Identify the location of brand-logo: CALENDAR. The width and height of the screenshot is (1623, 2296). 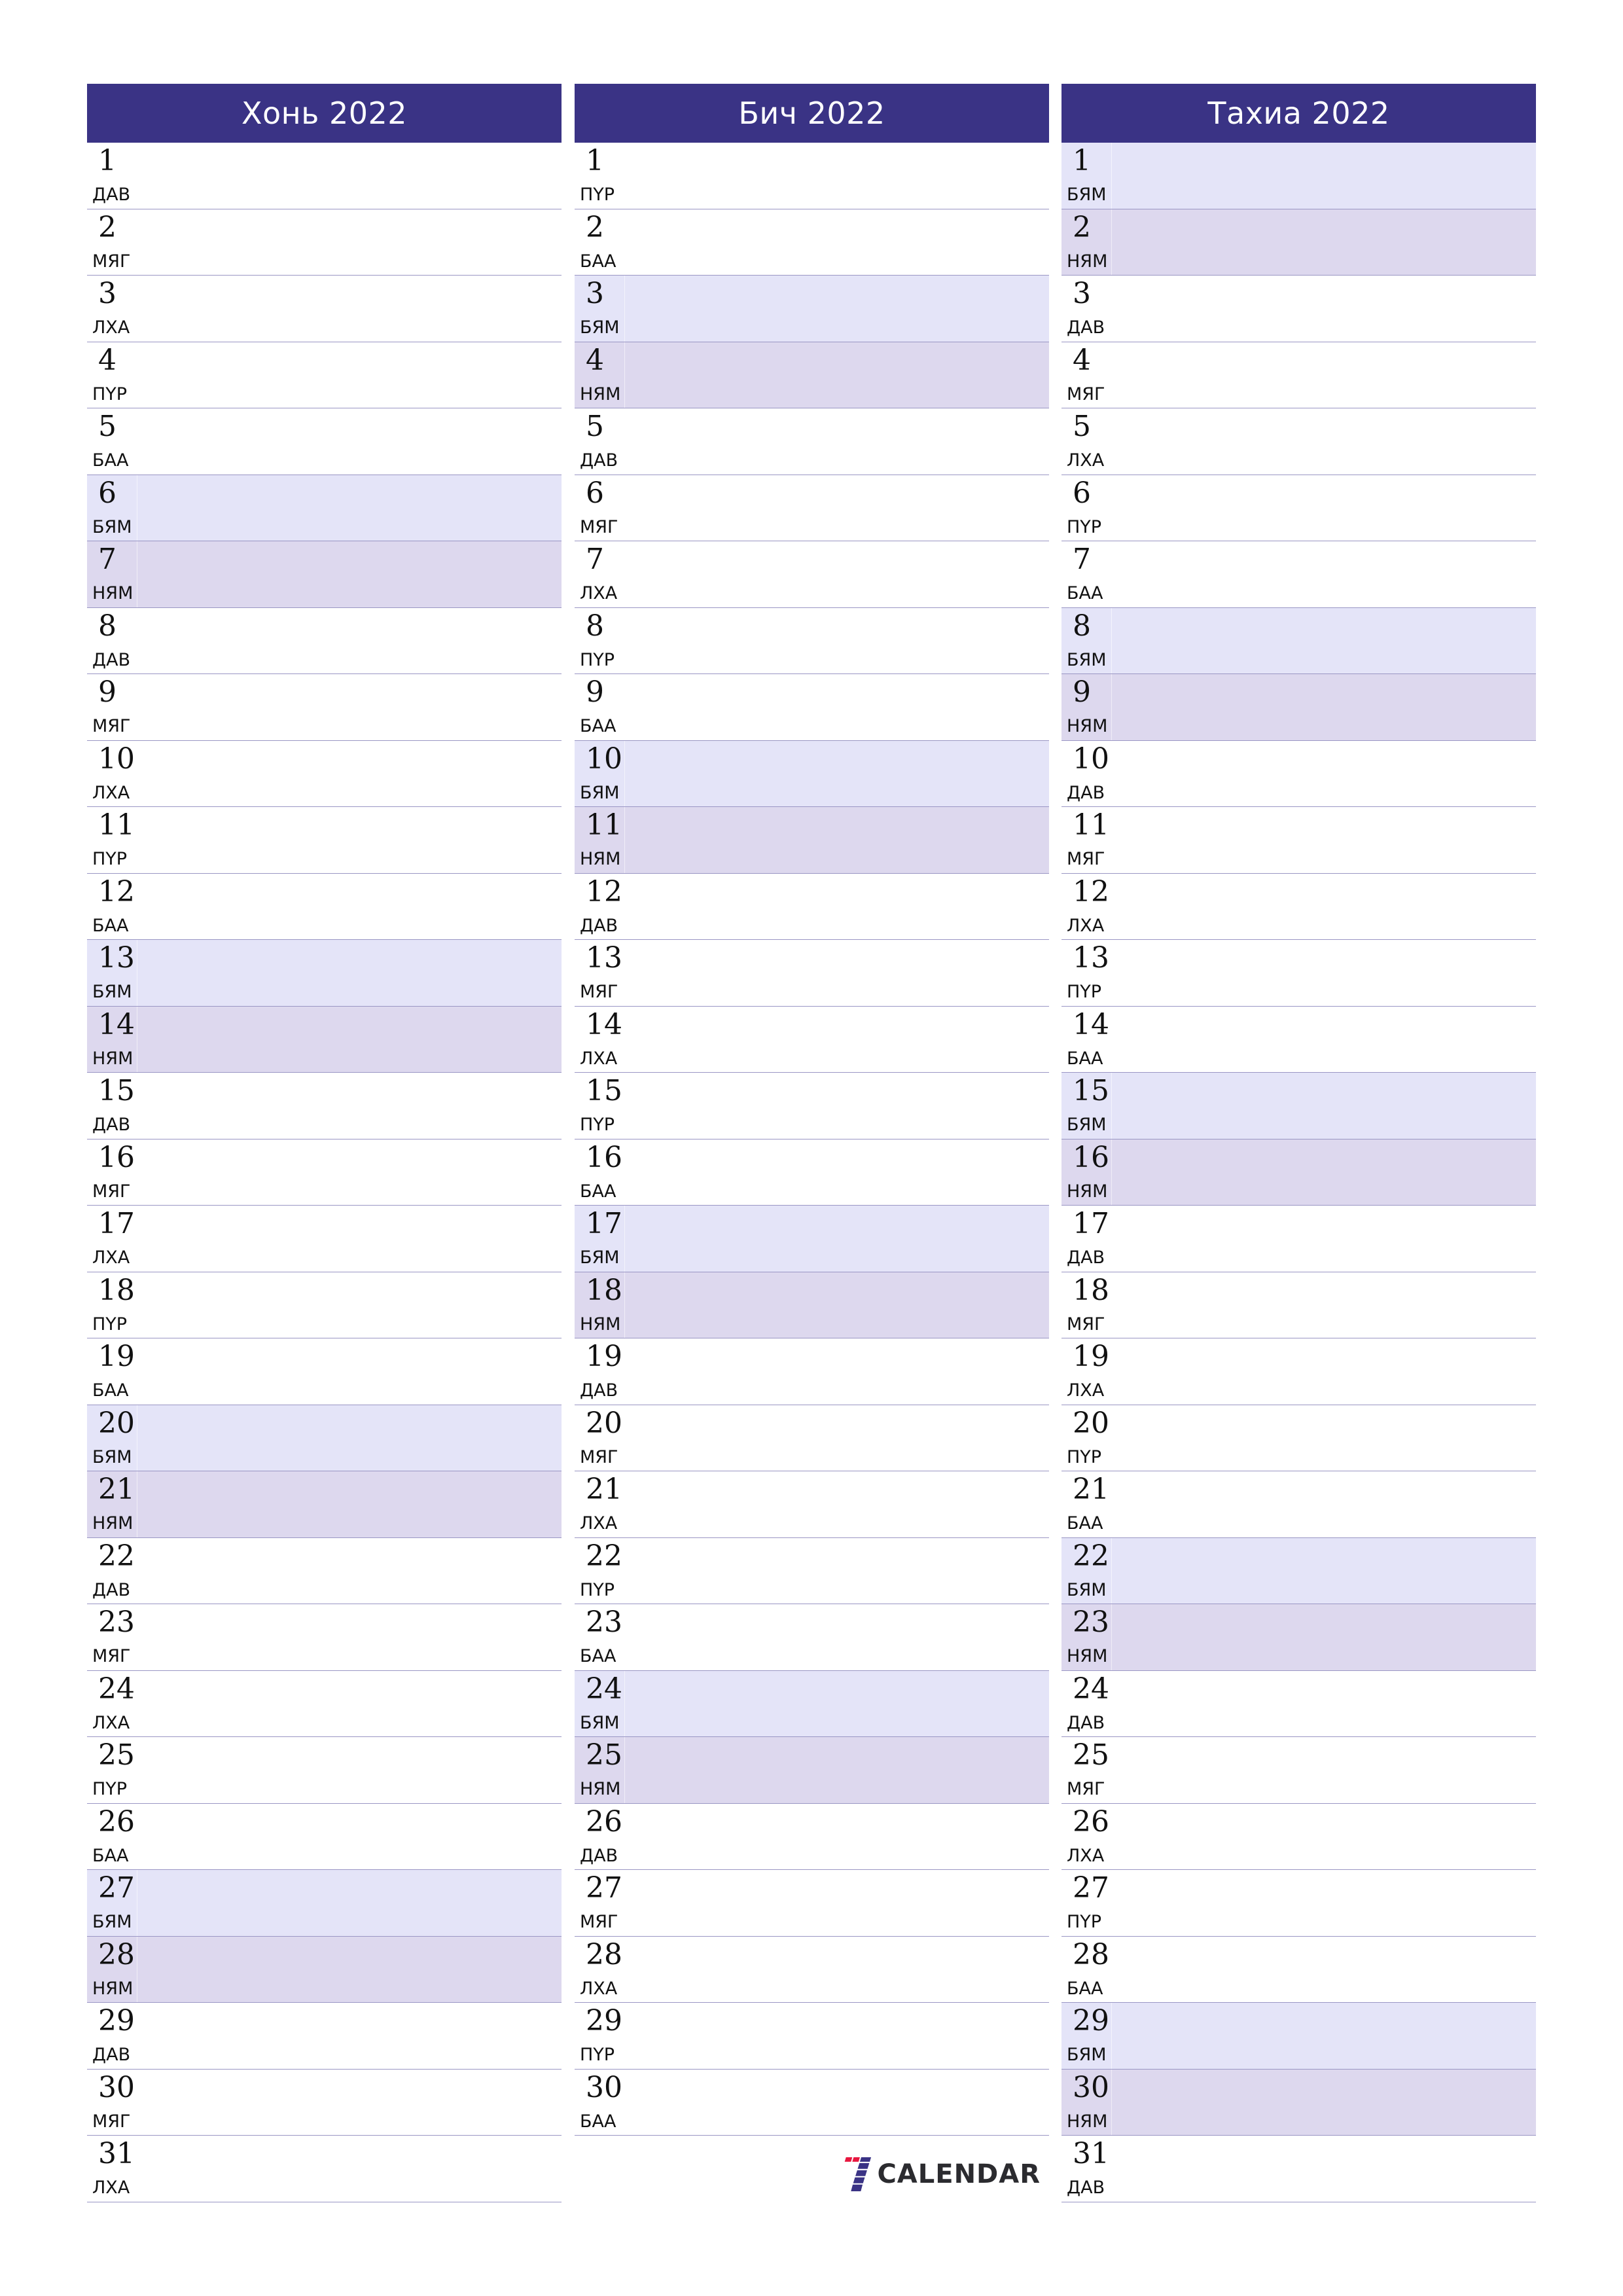
(942, 2174).